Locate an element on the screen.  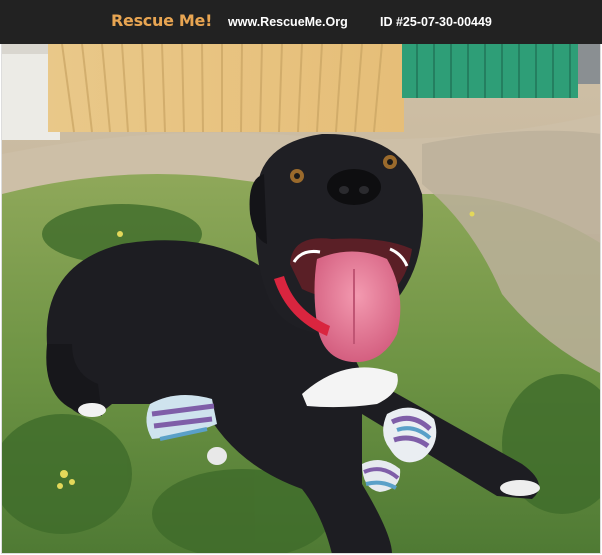
site-url-link: www.RescueMe.Org is located at coordinates (288, 22).